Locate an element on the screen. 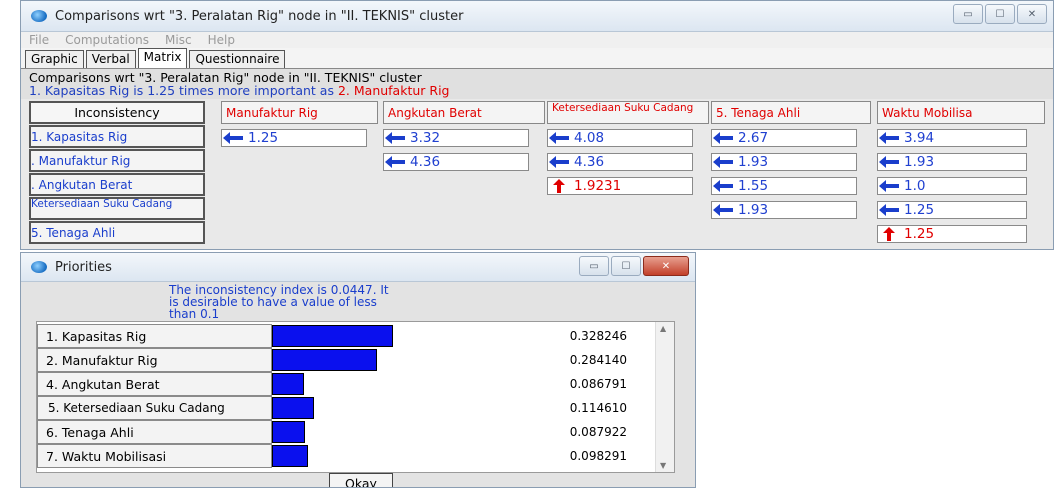 This screenshot has height=488, width=1055. matrix-cell-value: 1.0 is located at coordinates (915, 186).